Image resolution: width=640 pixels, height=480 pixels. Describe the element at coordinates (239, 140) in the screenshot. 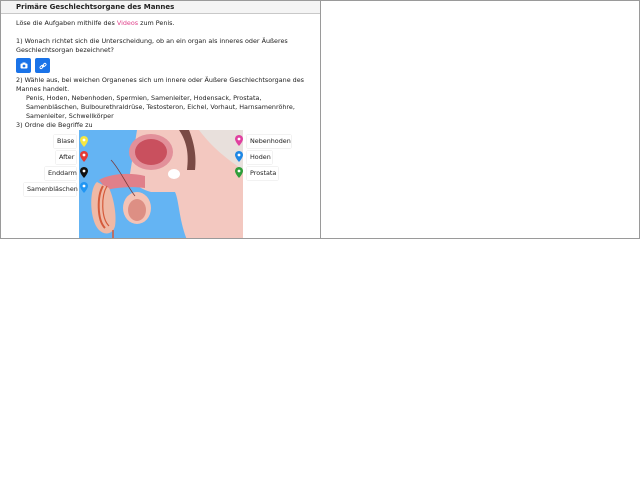

I see `pin-magenta-icon` at that location.